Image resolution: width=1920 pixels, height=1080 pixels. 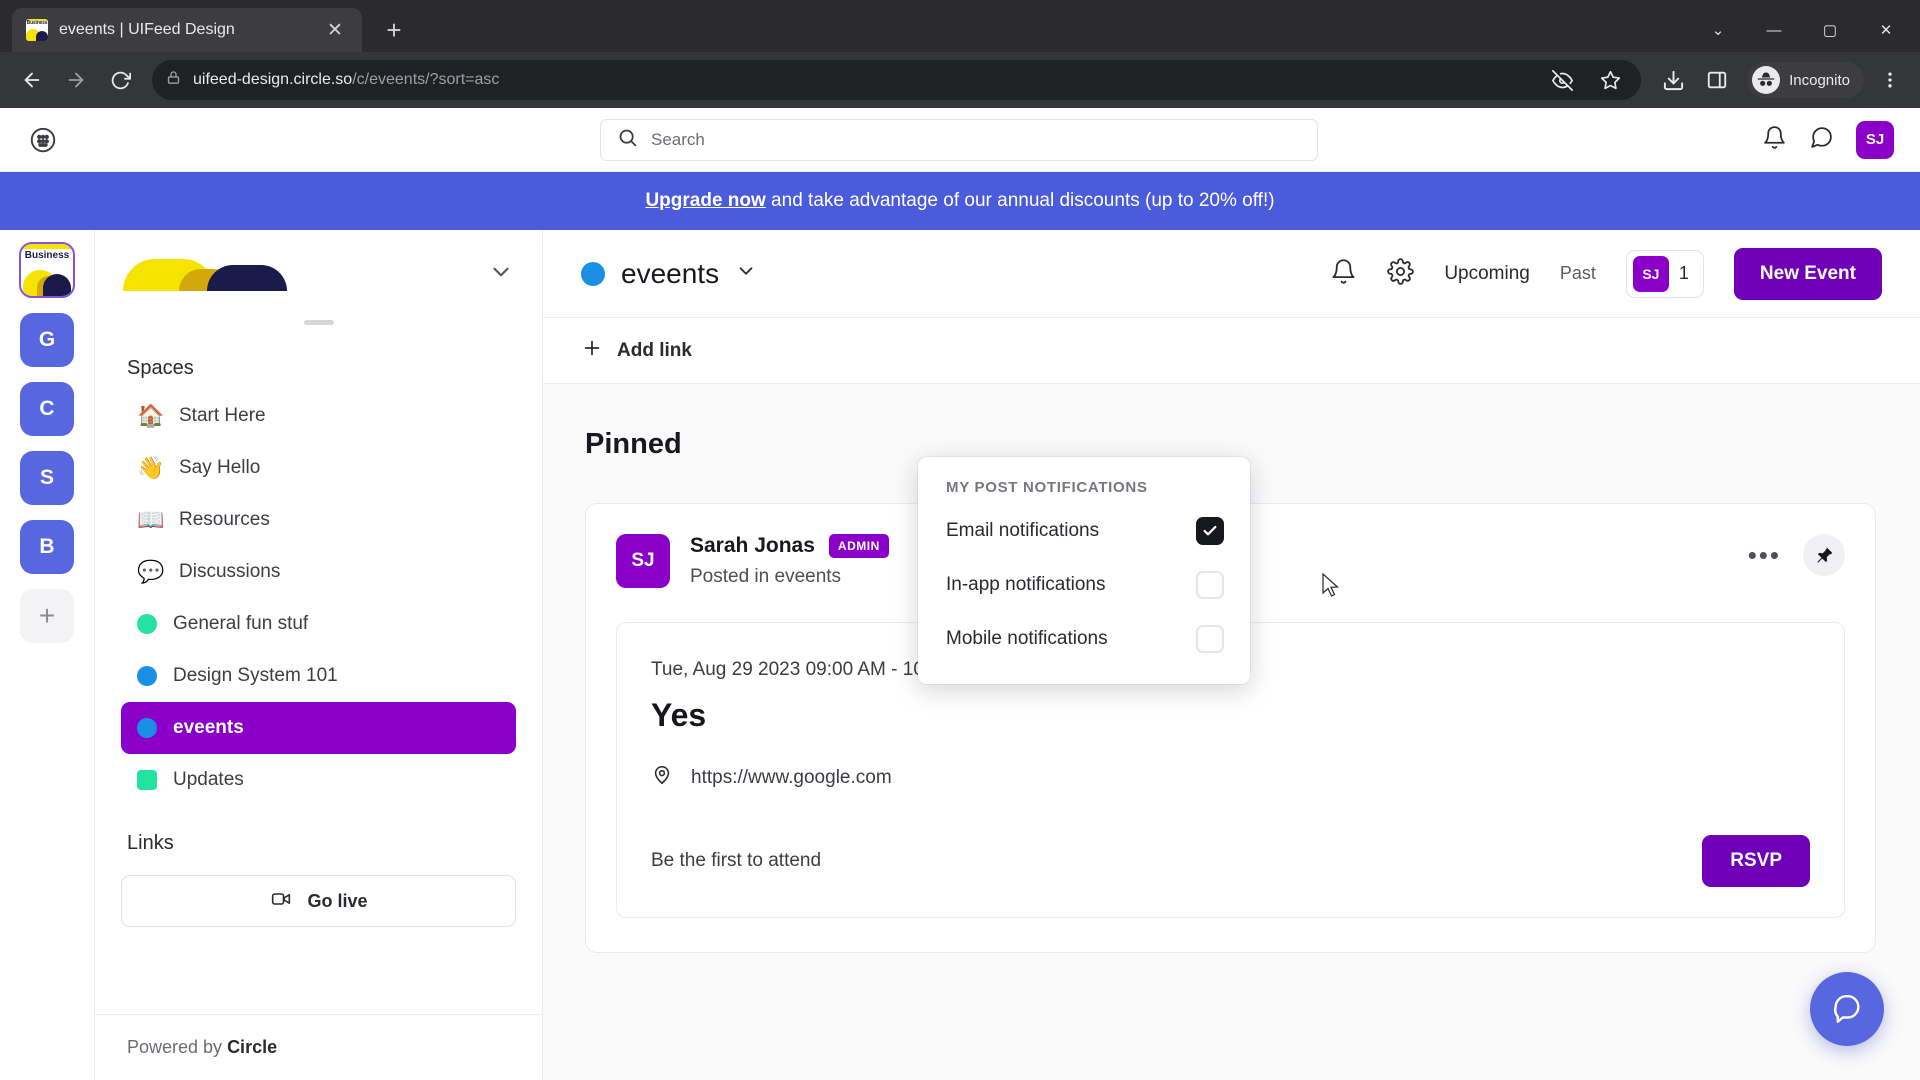 I want to click on incognito-icon, so click(x=1766, y=80).